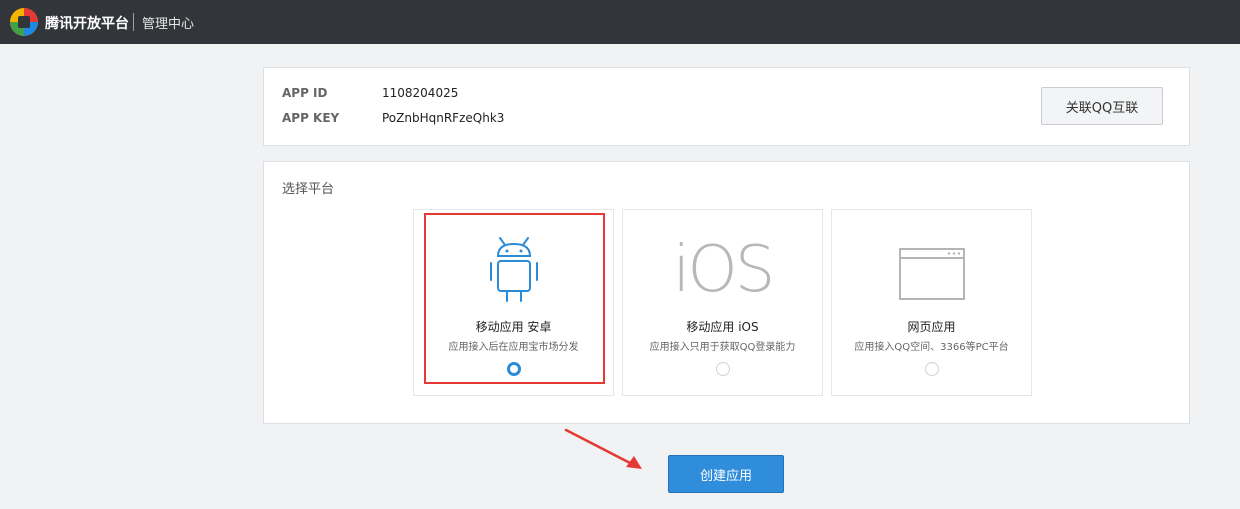  Describe the element at coordinates (931, 347) in the screenshot. I see `option-description: 应用接入QQ空间、3366等PC平台` at that location.